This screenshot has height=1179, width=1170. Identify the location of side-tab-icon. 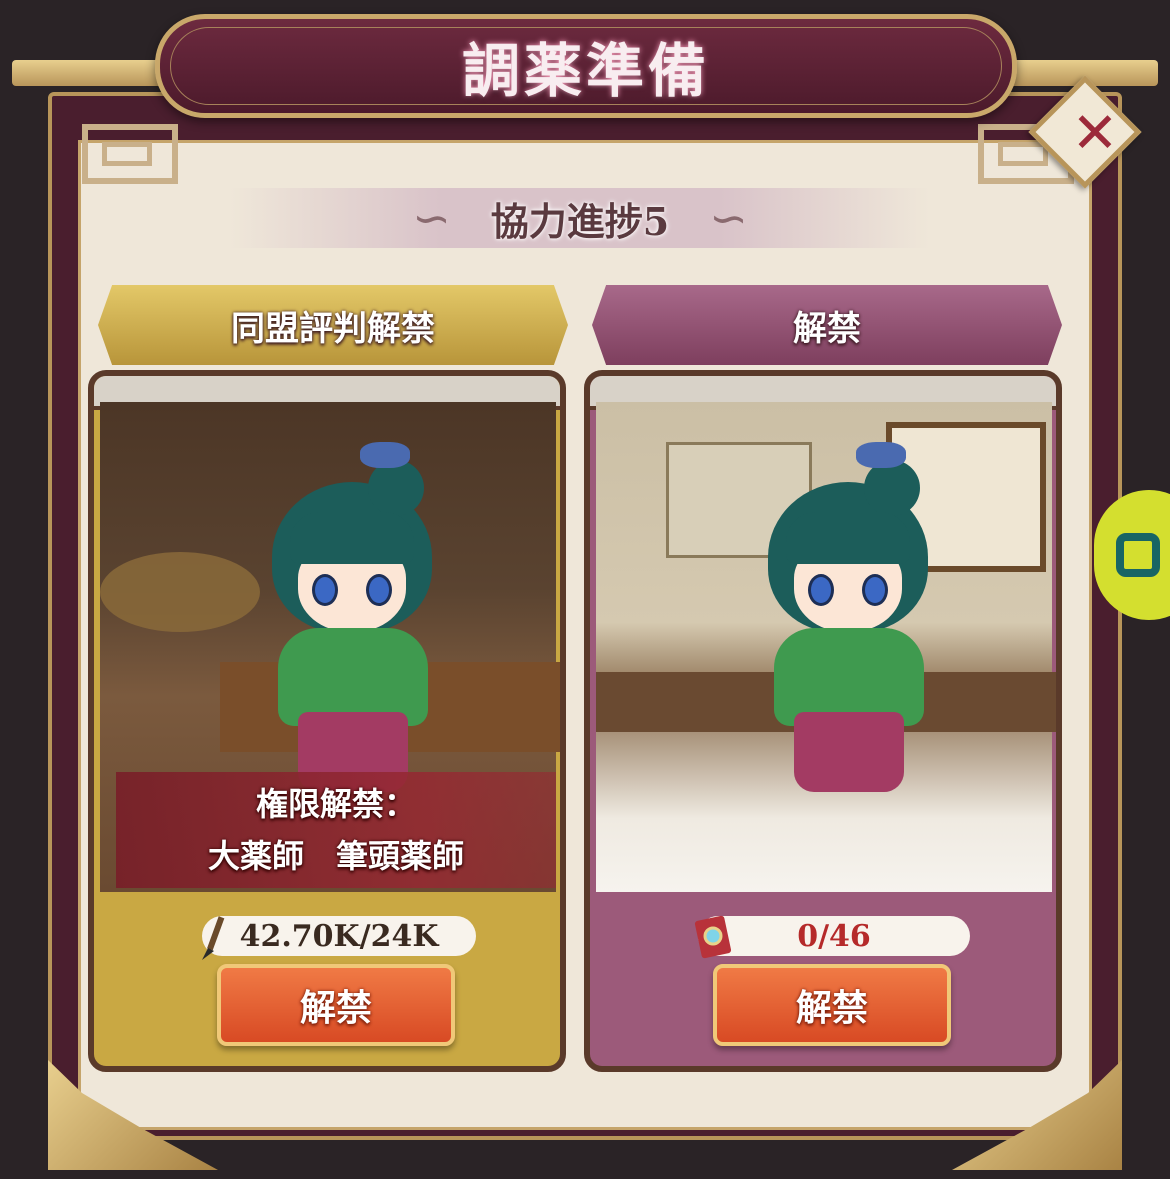
(1138, 555).